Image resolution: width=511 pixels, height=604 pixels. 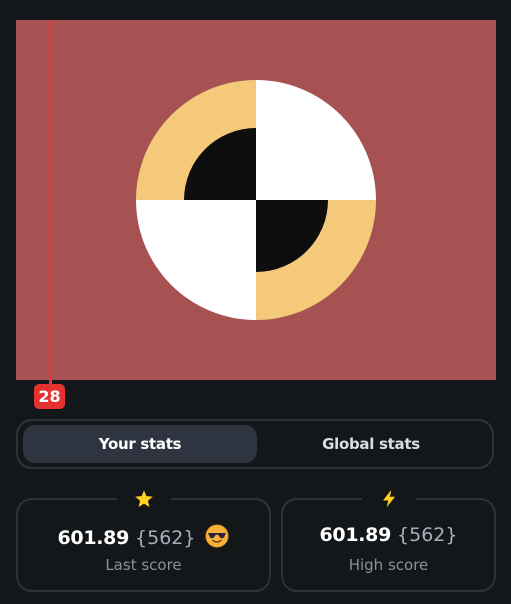 What do you see at coordinates (140, 444) in the screenshot?
I see `tab-your-stats: Your stats` at bounding box center [140, 444].